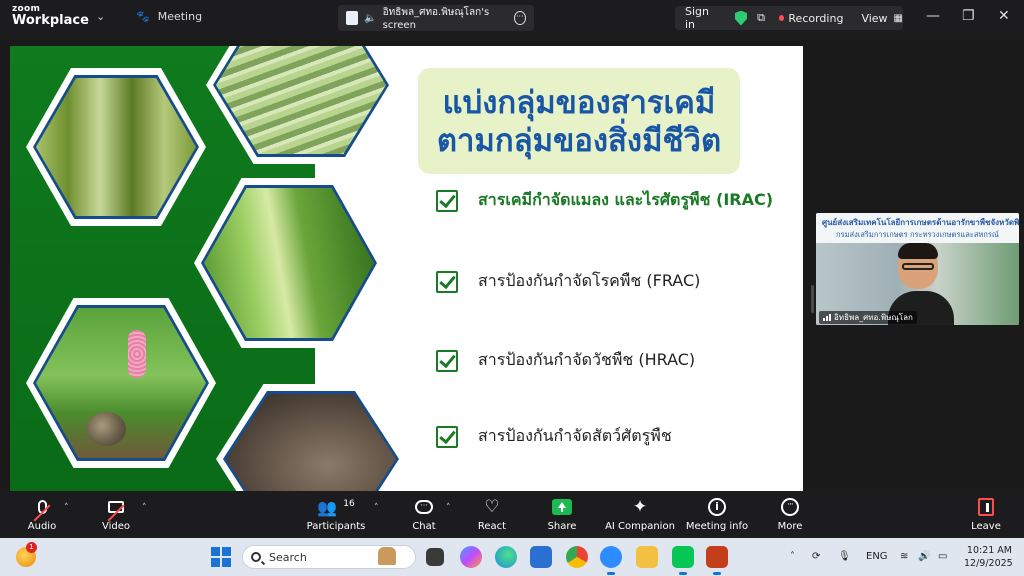 The height and width of the screenshot is (576, 1024). Describe the element at coordinates (221, 557) in the screenshot. I see `windows-icon` at that location.